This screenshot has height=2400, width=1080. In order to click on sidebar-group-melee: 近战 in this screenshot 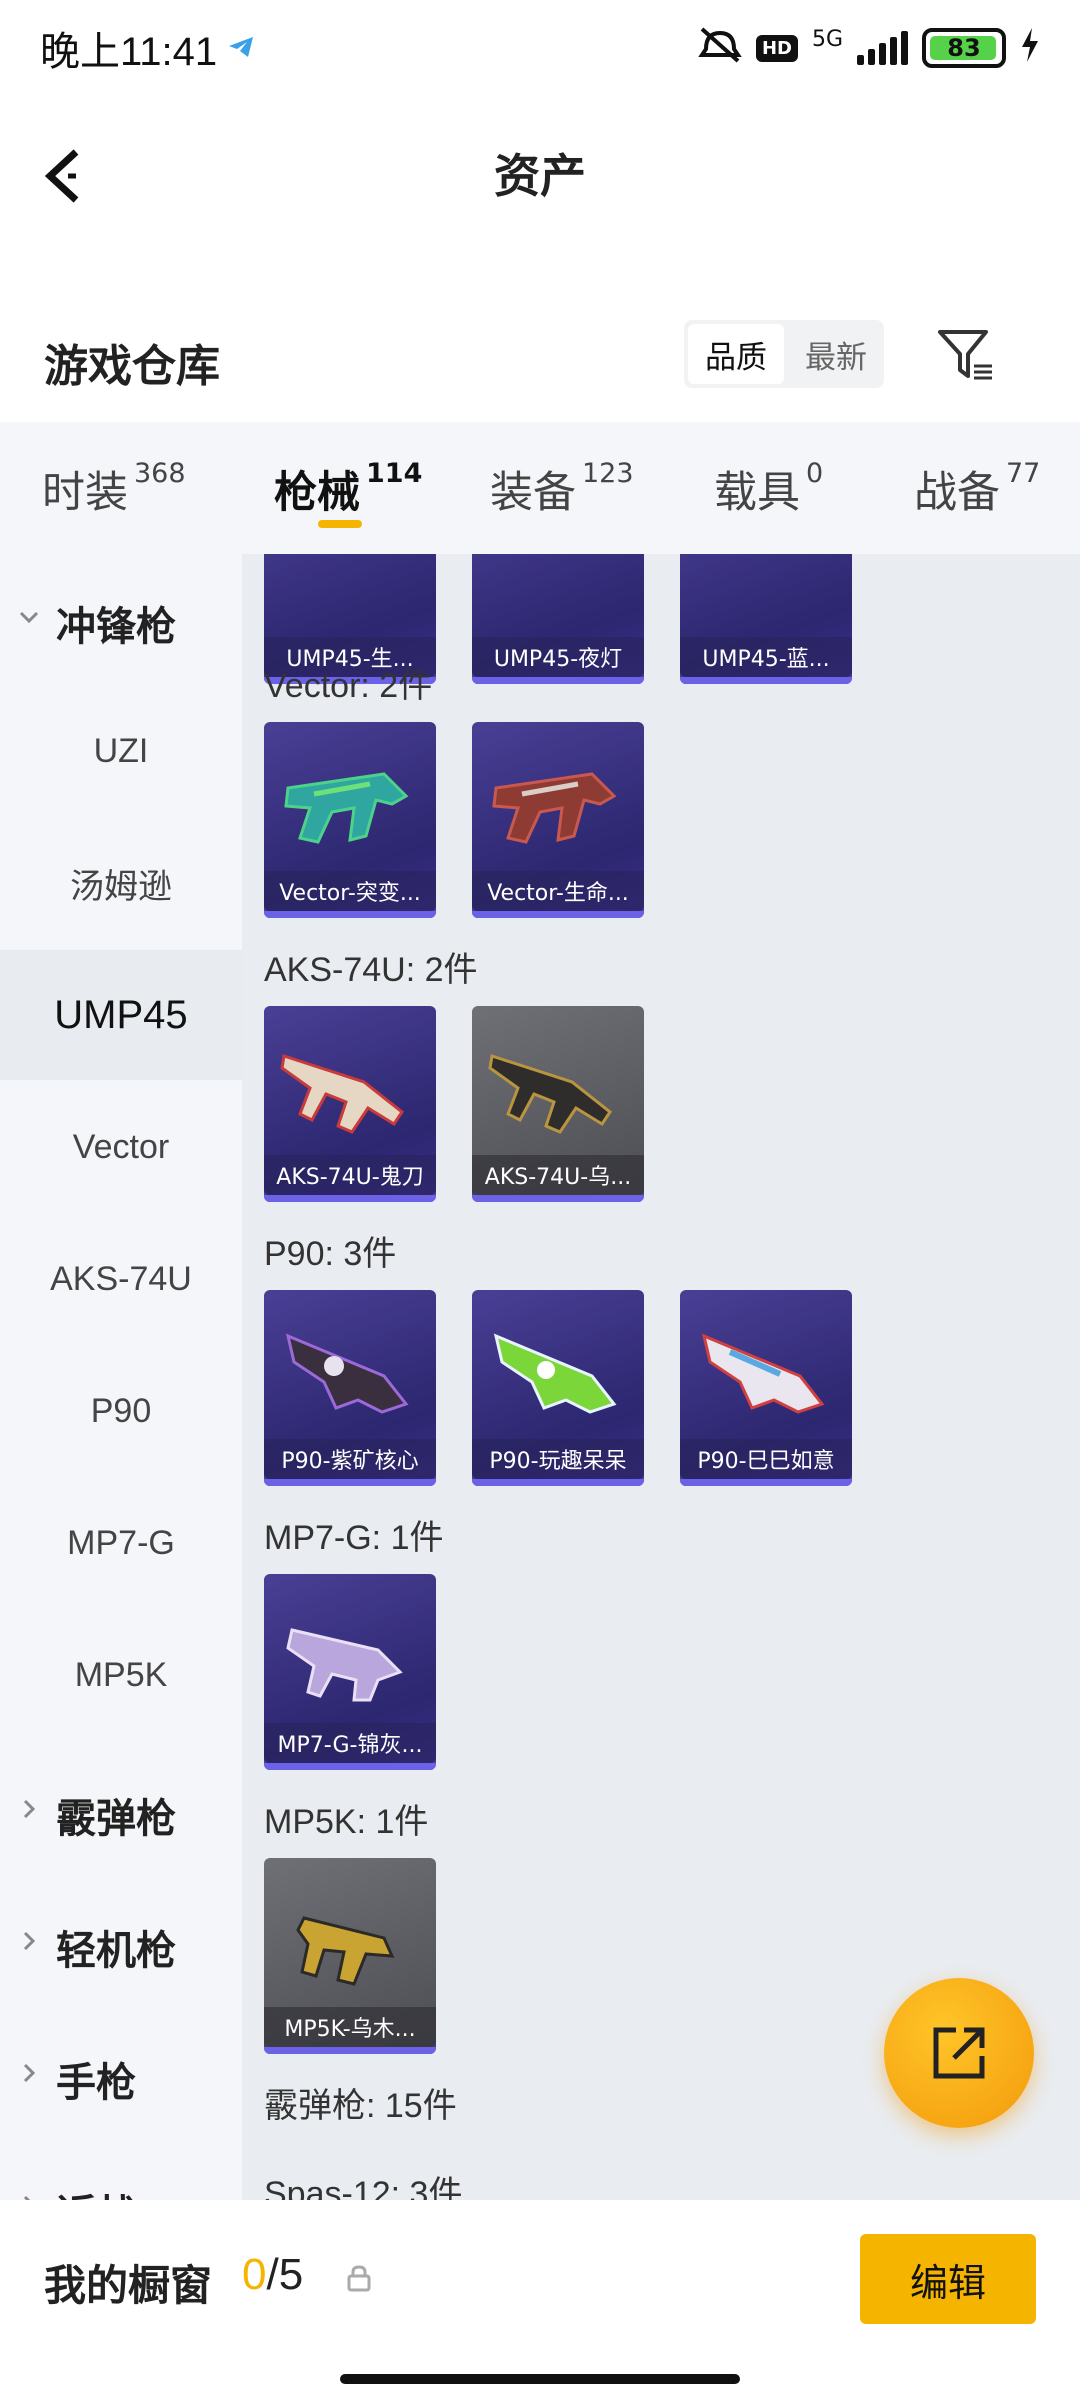, I will do `click(121, 2191)`.